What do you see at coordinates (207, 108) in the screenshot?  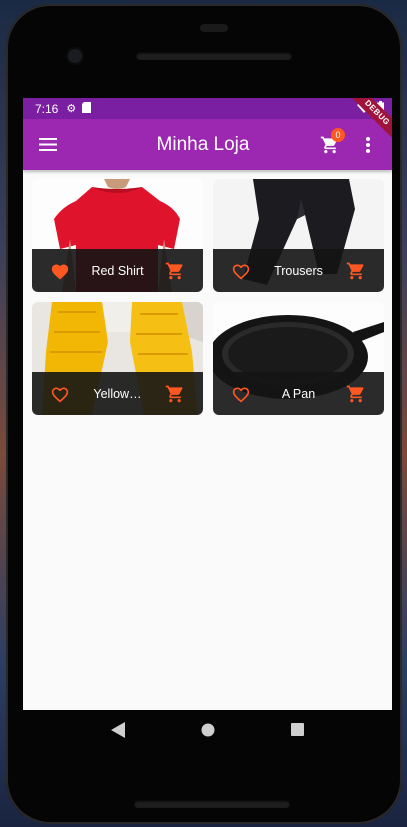 I see `status-bar: 7:16 ⚙` at bounding box center [207, 108].